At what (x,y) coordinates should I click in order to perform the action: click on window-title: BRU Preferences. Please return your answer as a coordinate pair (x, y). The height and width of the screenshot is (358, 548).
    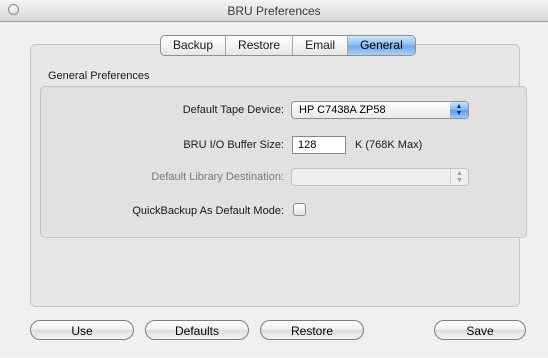
    Looking at the image, I should click on (274, 11).